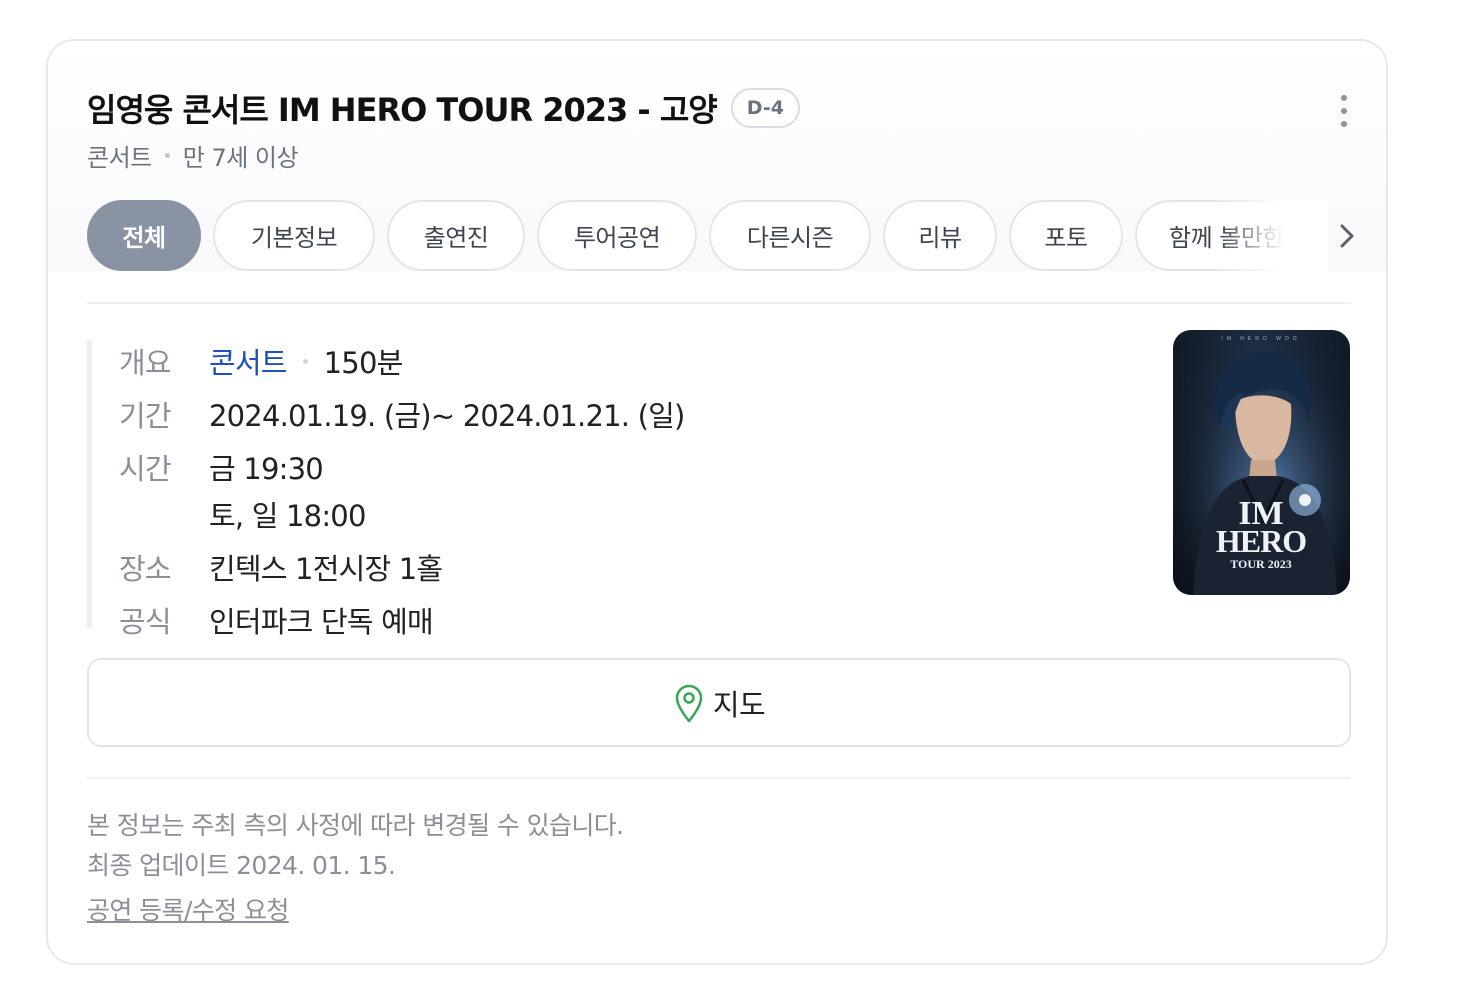 The image size is (1480, 998). I want to click on event-category: 콘서트, so click(119, 158).